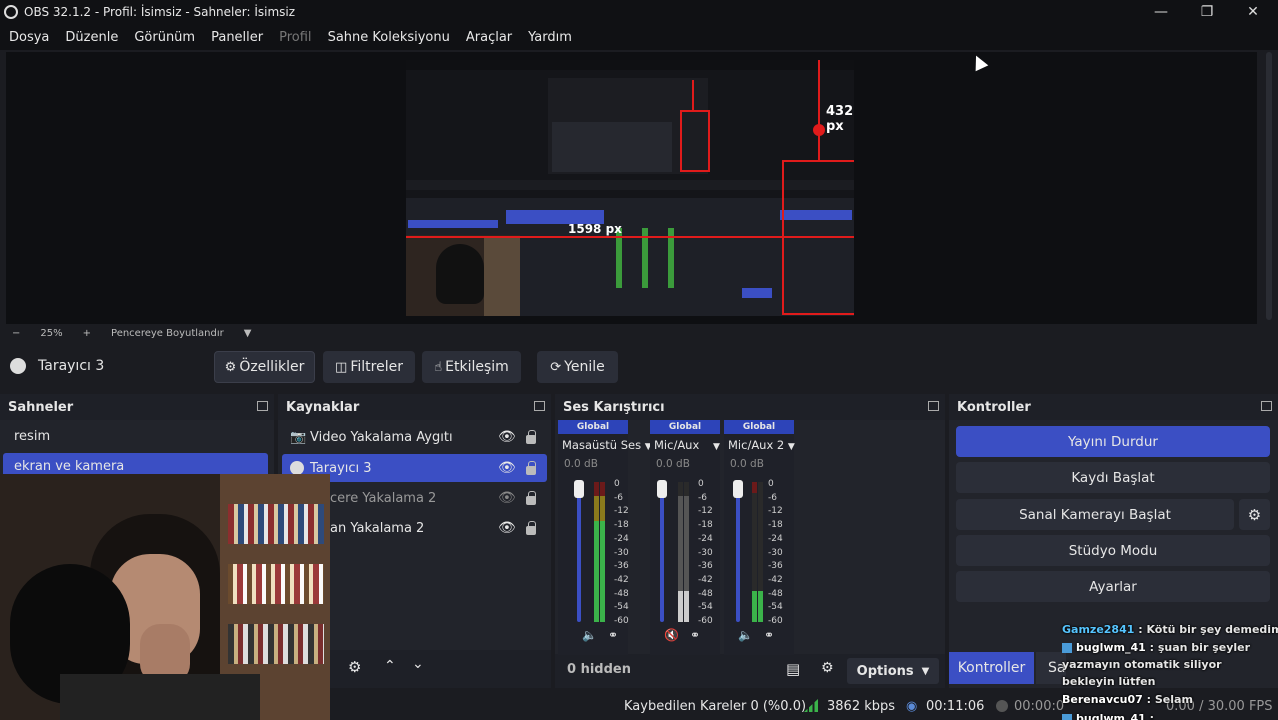  Describe the element at coordinates (29, 37) in the screenshot. I see `menu-file: Dosya` at that location.